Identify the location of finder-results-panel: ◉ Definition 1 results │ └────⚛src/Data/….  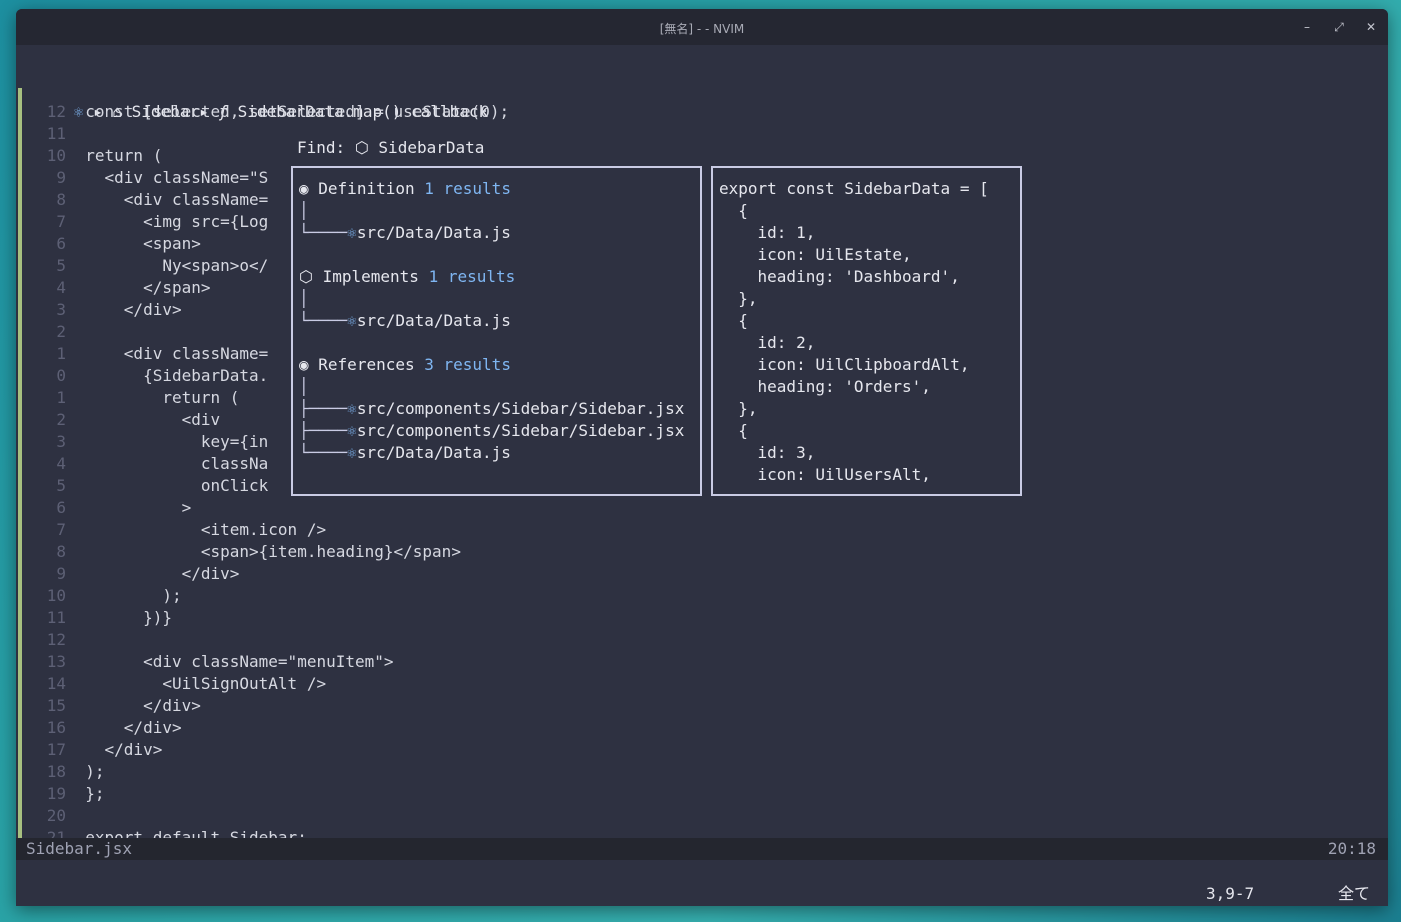
(496, 331).